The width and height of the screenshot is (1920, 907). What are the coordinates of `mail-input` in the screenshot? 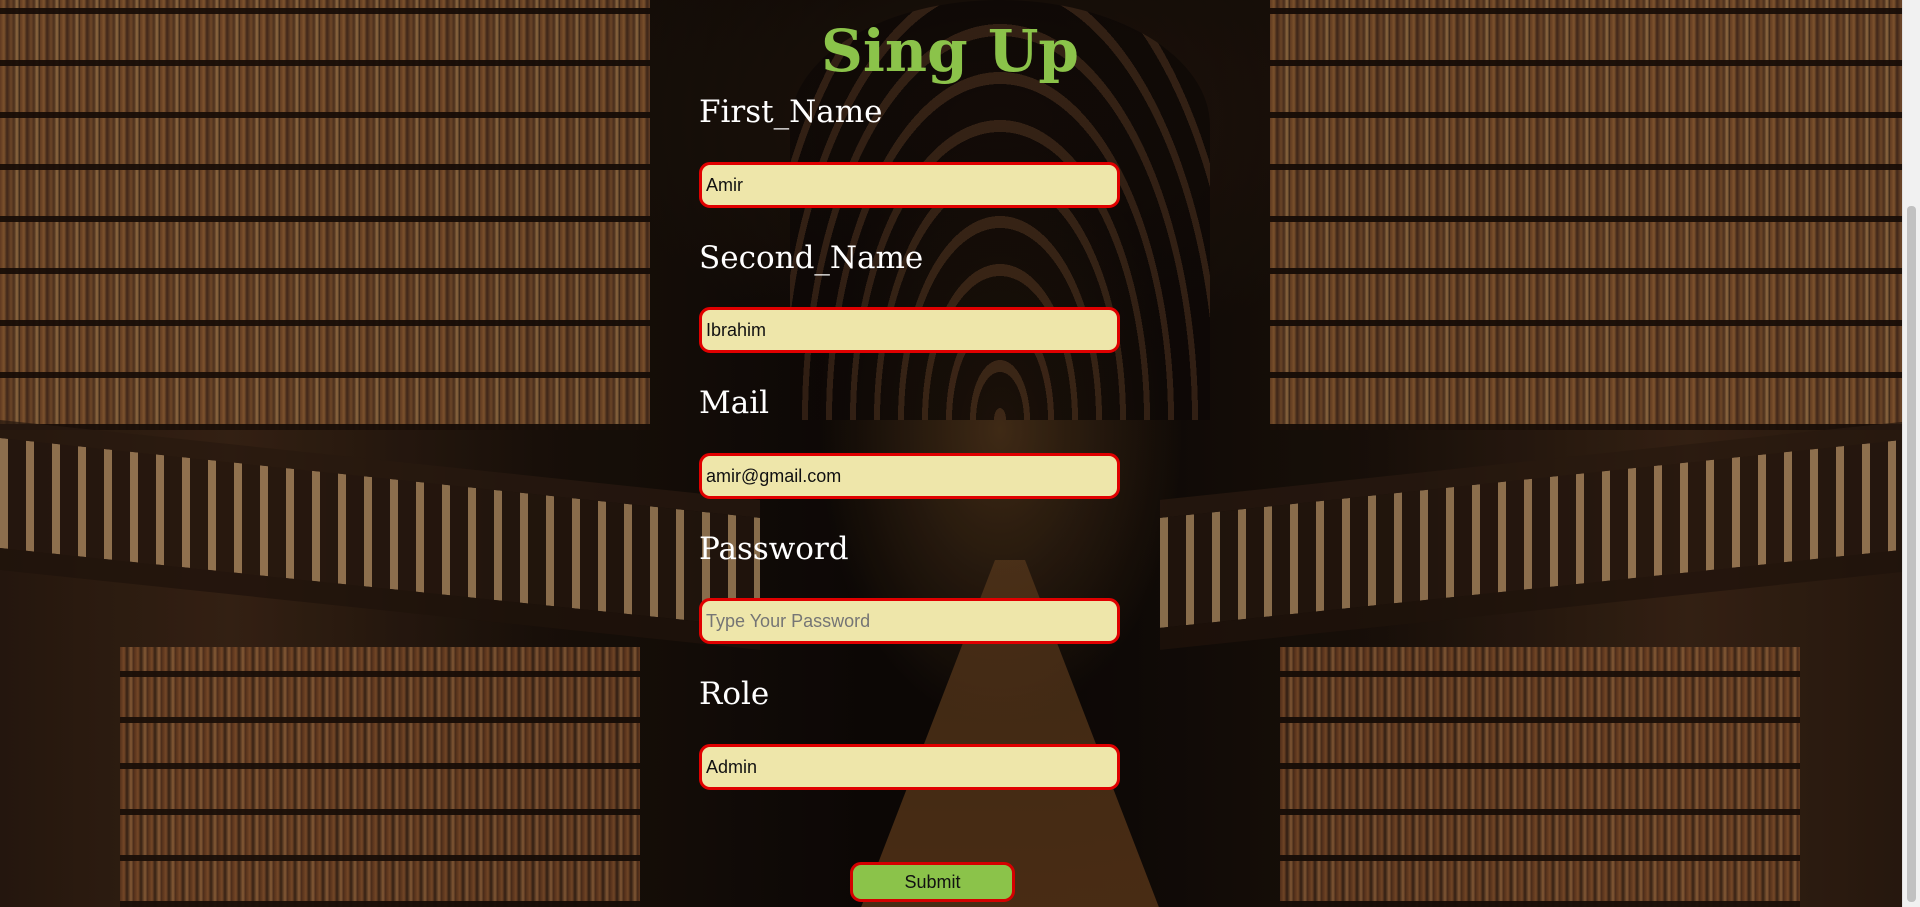 It's located at (909, 476).